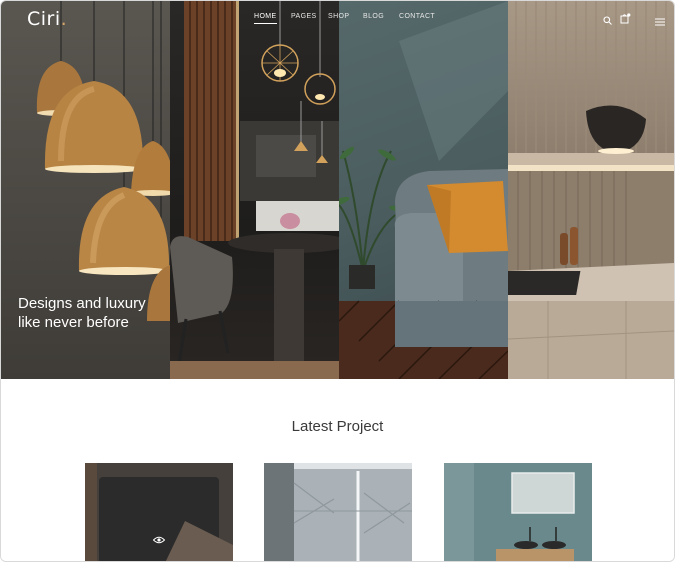 This screenshot has height=562, width=675. I want to click on project-2-image, so click(338, 512).